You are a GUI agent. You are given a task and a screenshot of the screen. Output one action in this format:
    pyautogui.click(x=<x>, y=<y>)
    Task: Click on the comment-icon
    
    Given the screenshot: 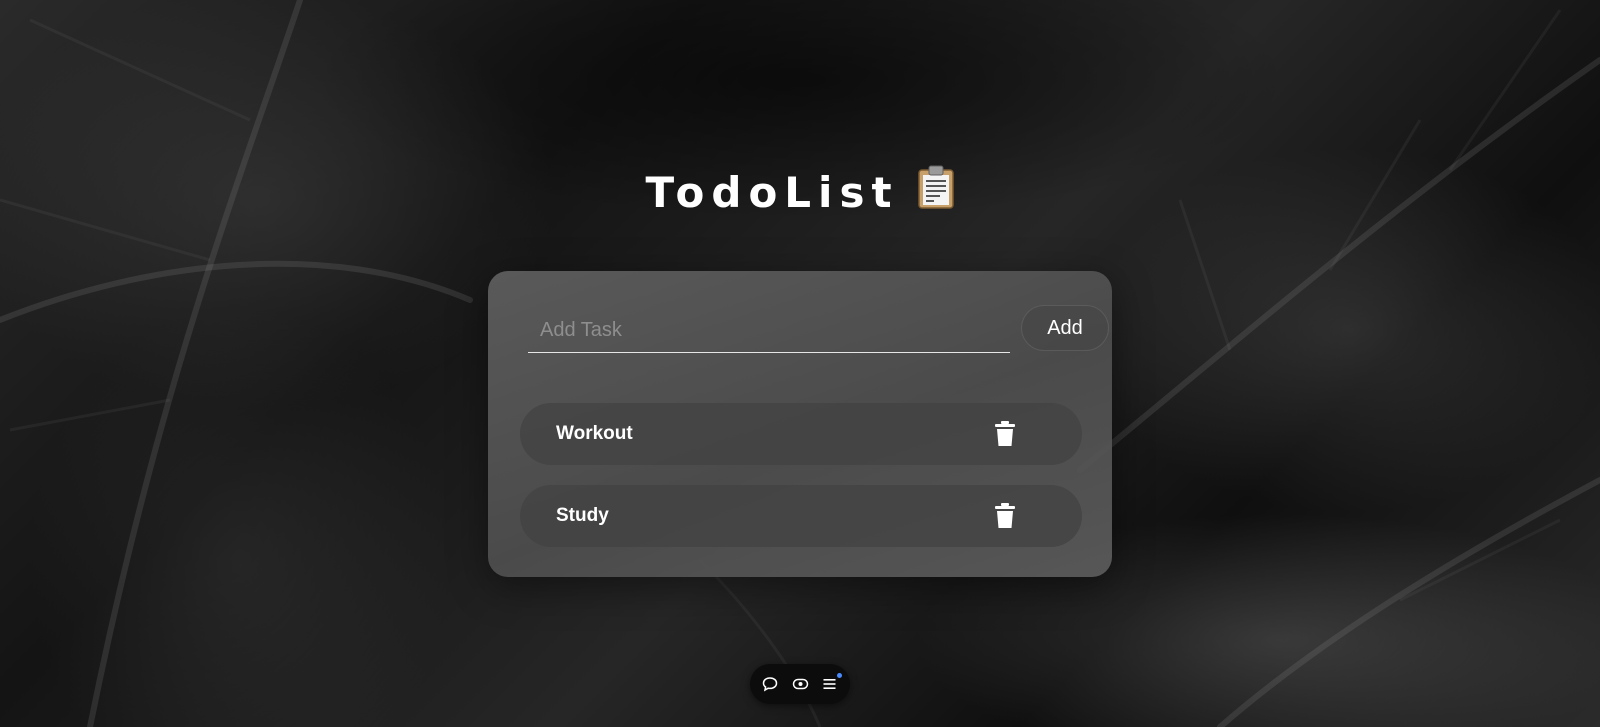 What is the action you would take?
    pyautogui.click(x=770, y=684)
    